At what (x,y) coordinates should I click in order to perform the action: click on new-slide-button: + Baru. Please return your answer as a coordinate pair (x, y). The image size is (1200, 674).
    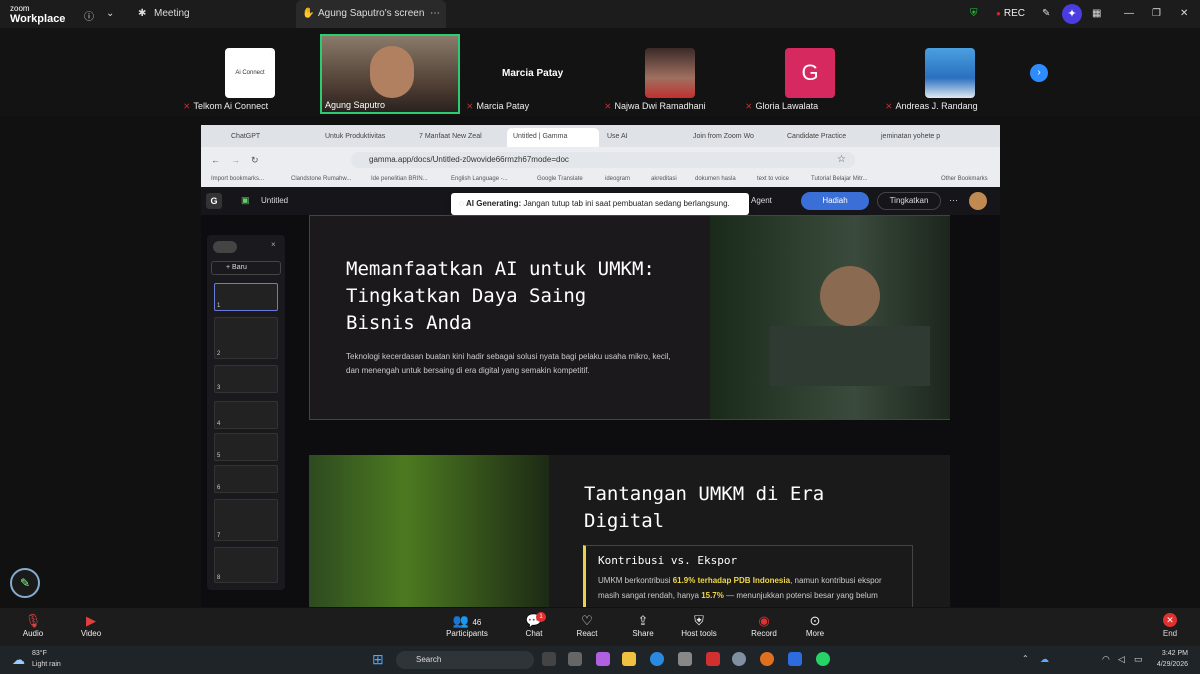
    Looking at the image, I should click on (246, 268).